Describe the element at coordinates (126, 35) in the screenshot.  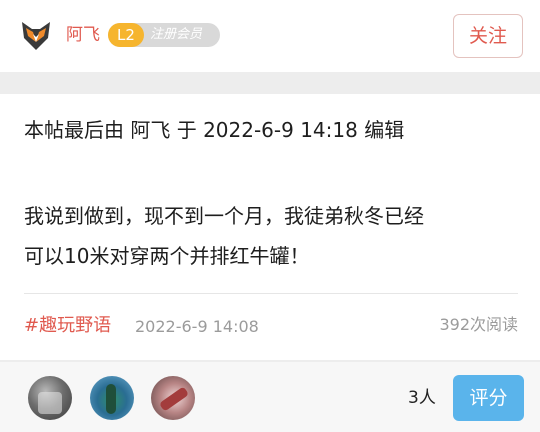
I see `level-badge: L2` at that location.